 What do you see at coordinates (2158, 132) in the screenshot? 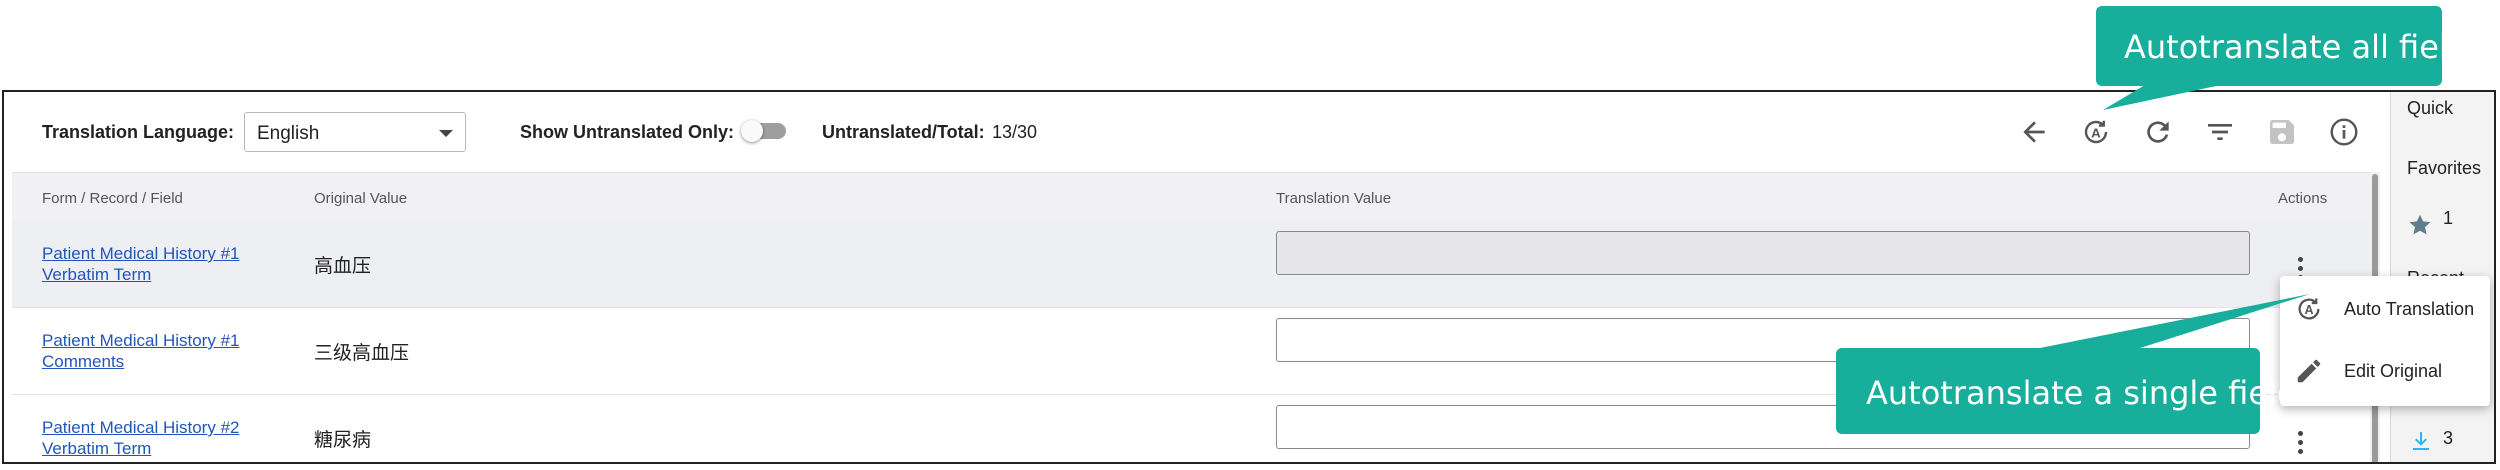
I see `refresh-icon` at bounding box center [2158, 132].